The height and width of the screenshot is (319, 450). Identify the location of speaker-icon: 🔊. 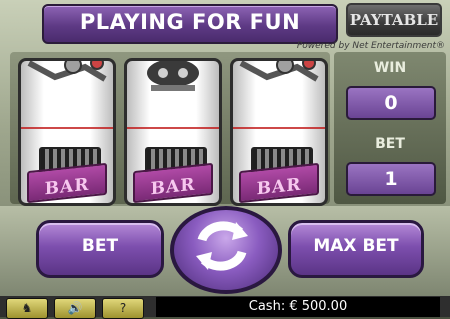
(75, 308).